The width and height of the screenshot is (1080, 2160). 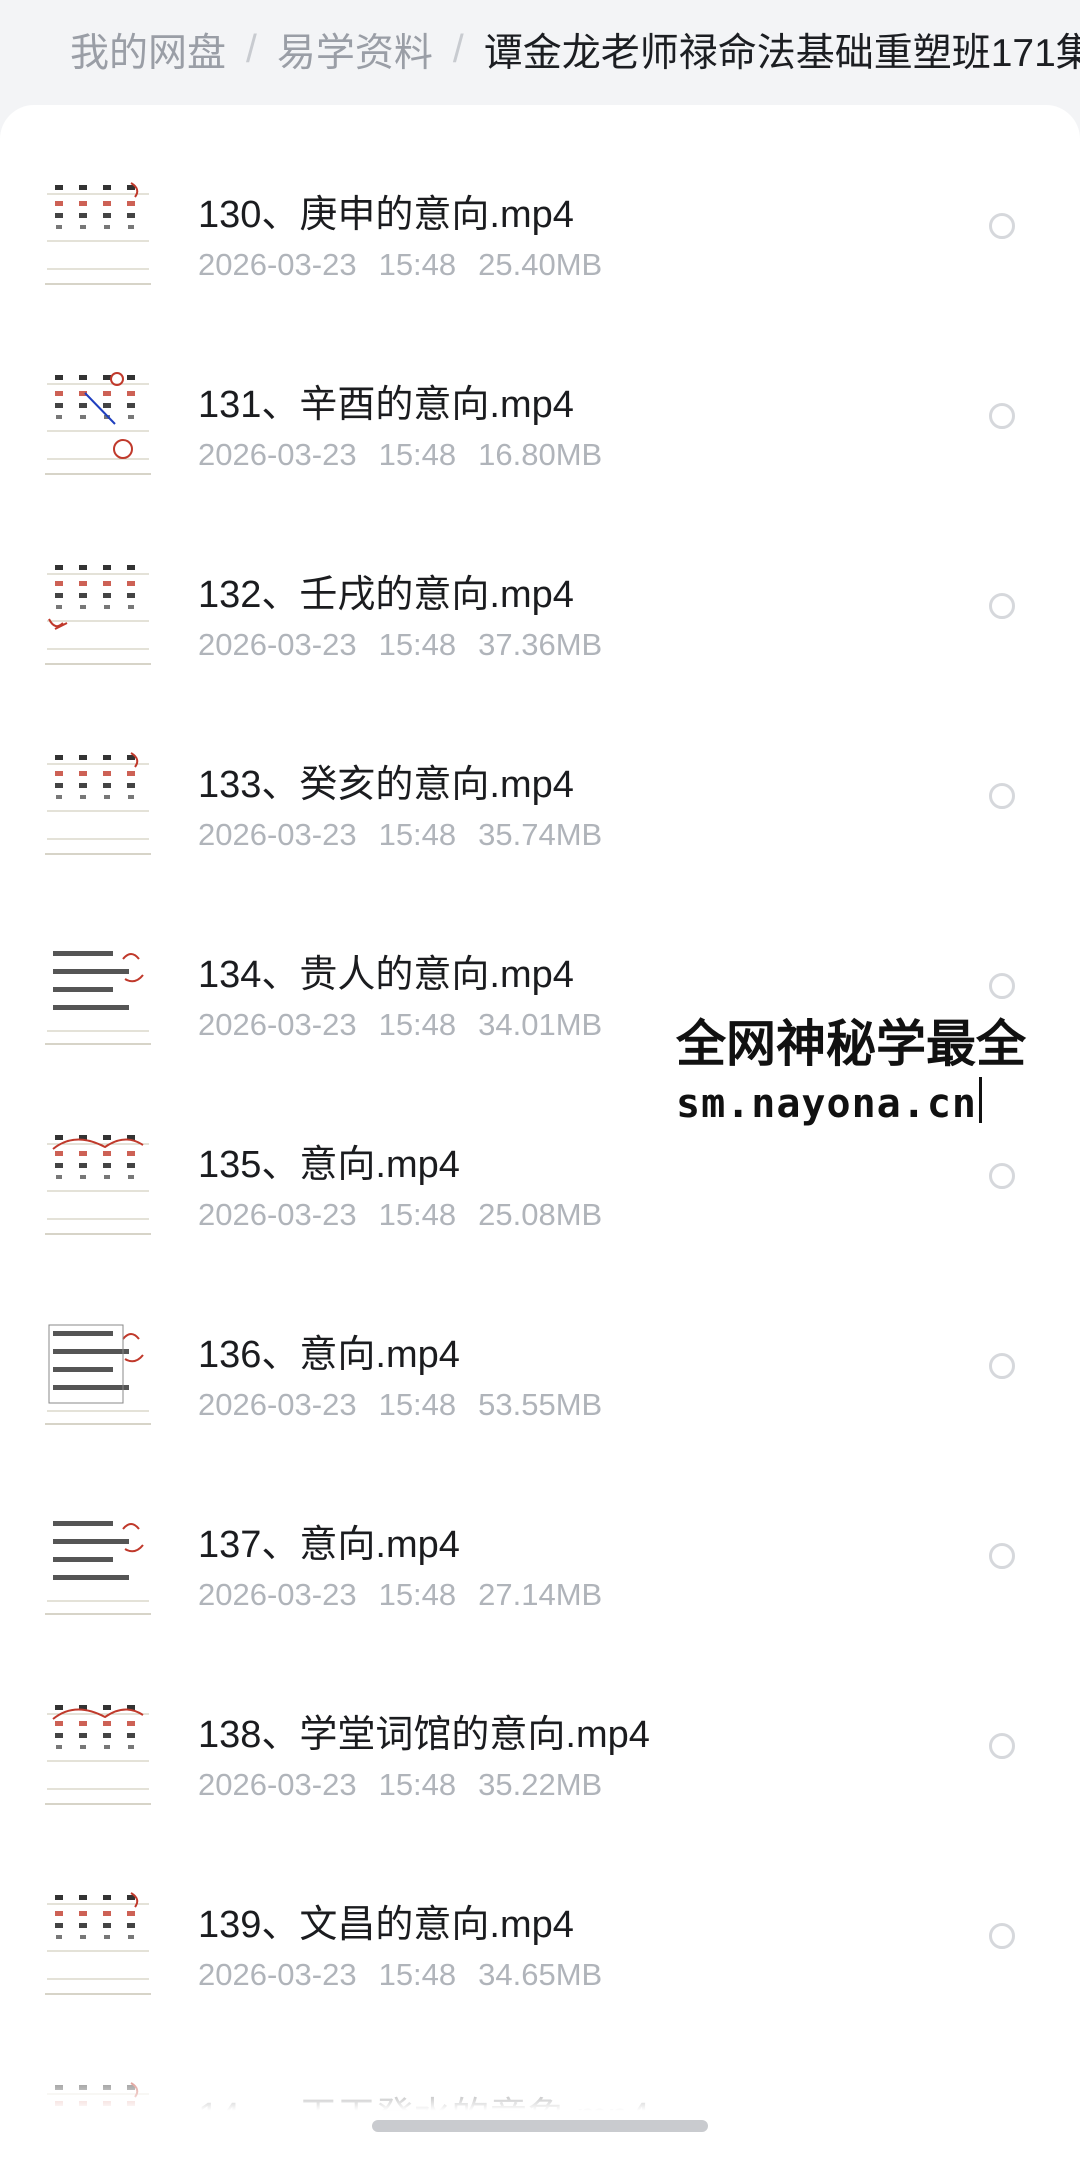 What do you see at coordinates (386, 590) in the screenshot?
I see `file-name: 132、壬戌的意向.mp4` at bounding box center [386, 590].